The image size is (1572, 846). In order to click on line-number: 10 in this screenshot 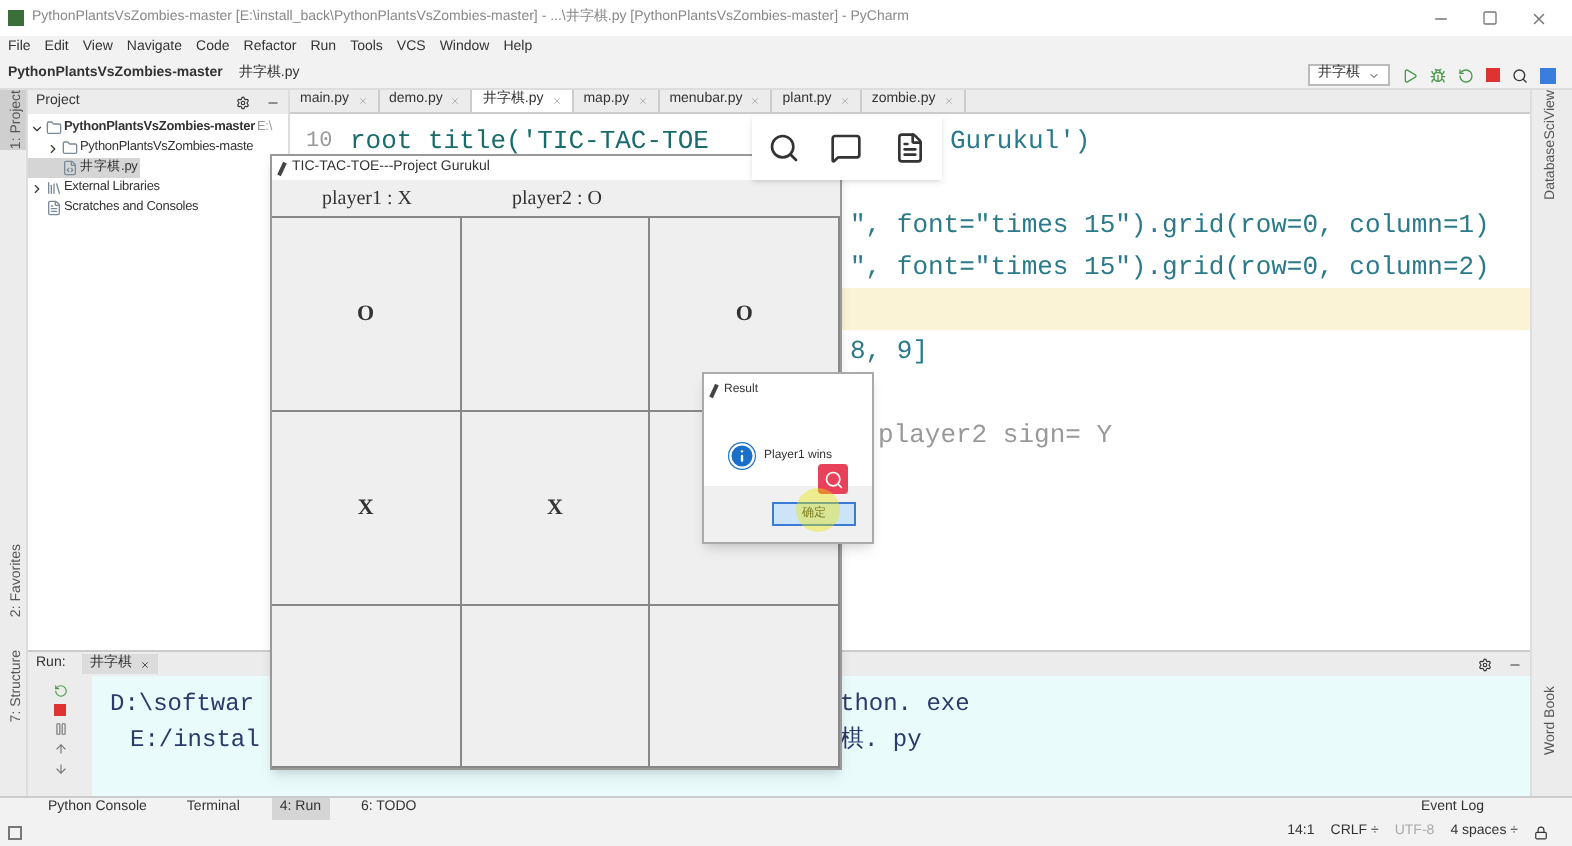, I will do `click(319, 141)`.